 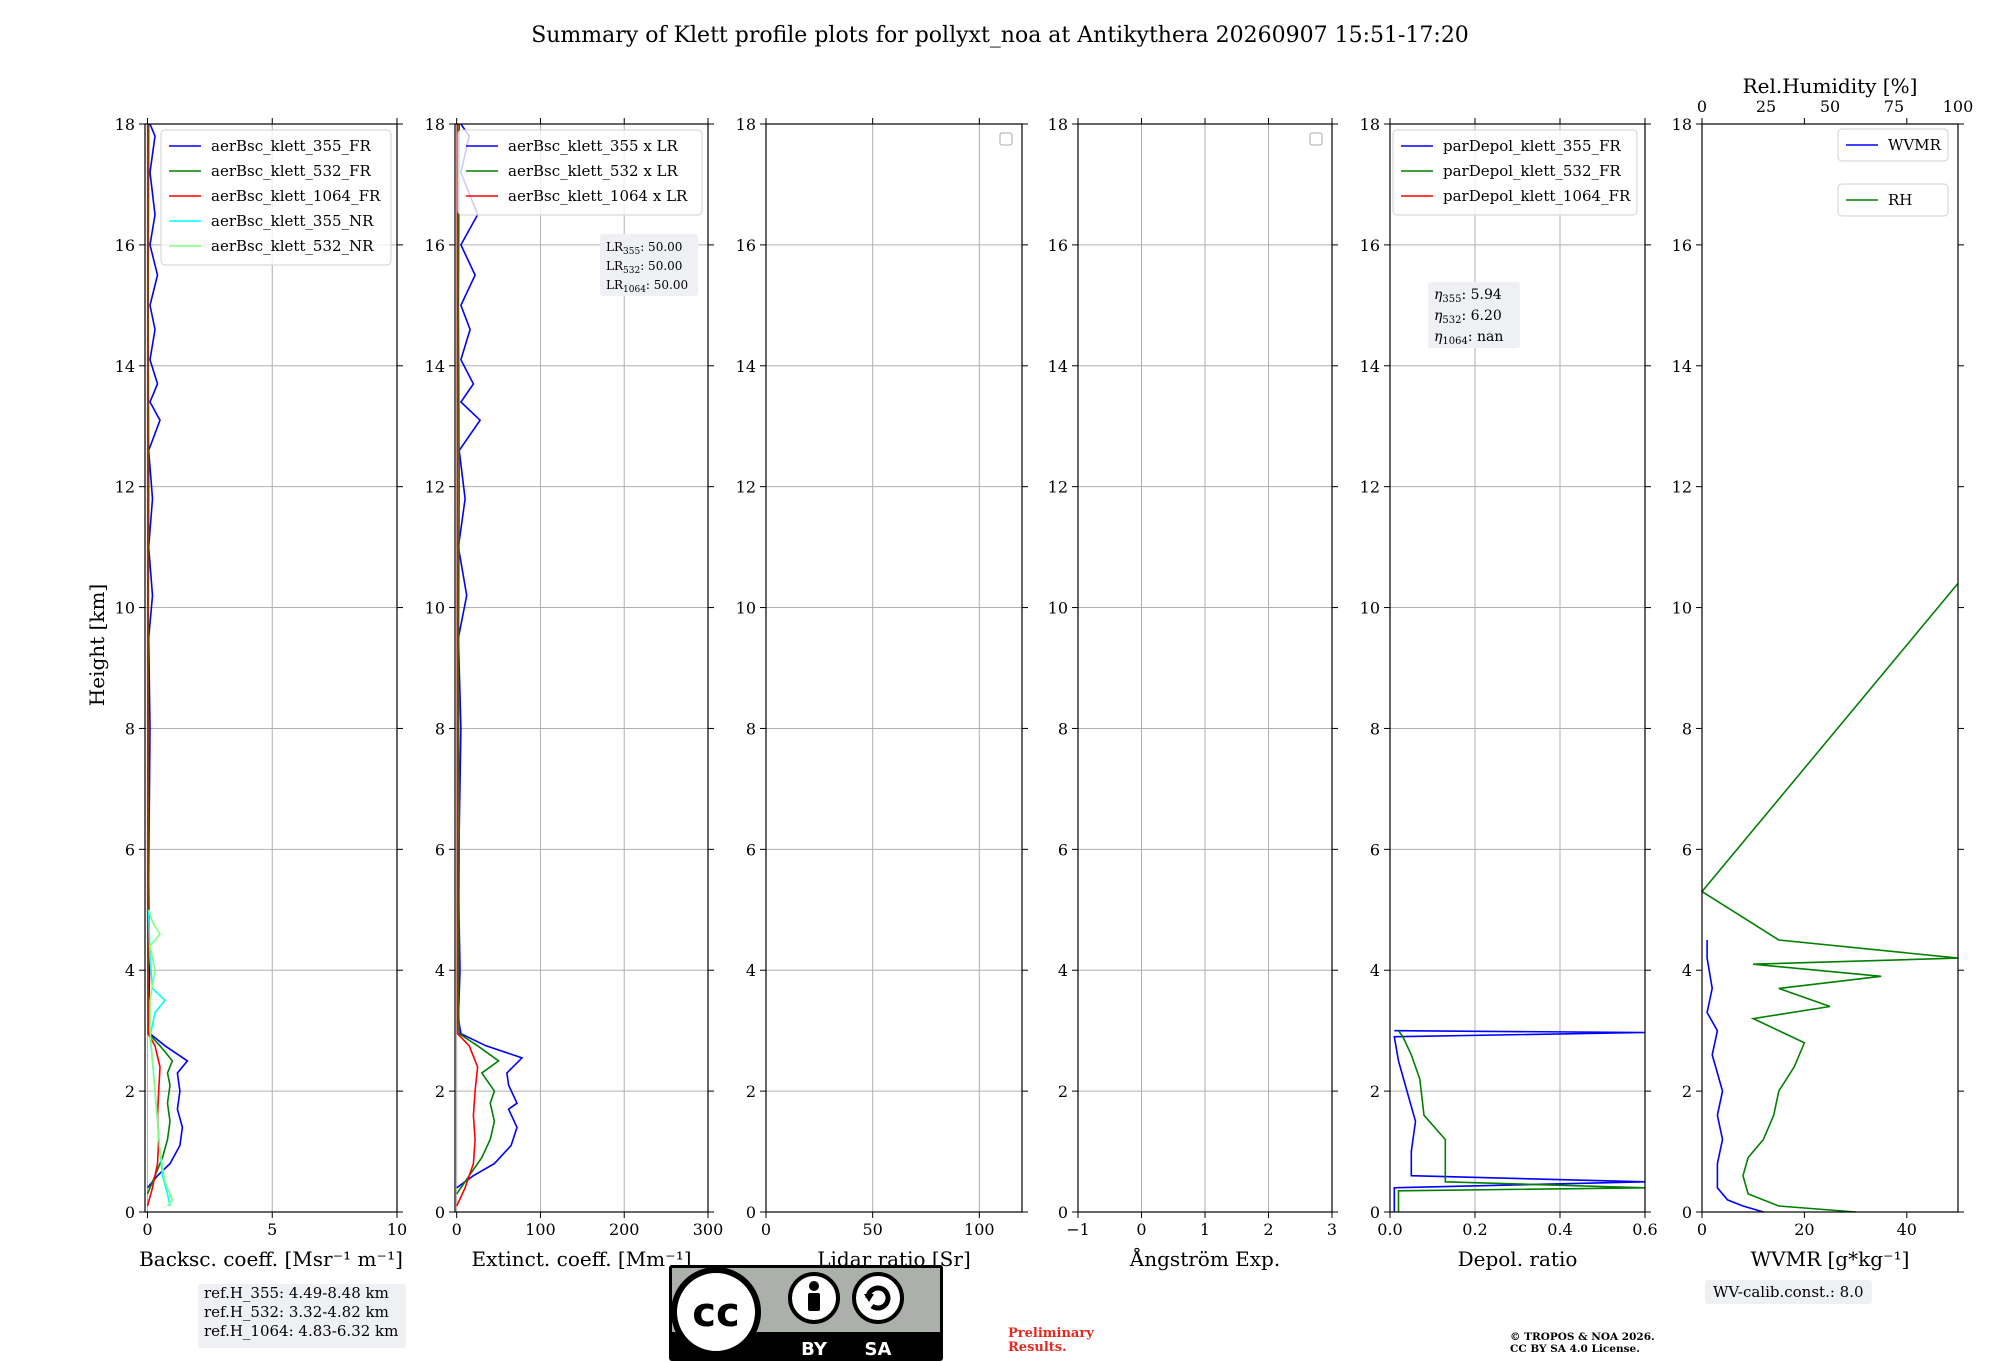 I want to click on legend-label: RH, so click(x=1900, y=200).